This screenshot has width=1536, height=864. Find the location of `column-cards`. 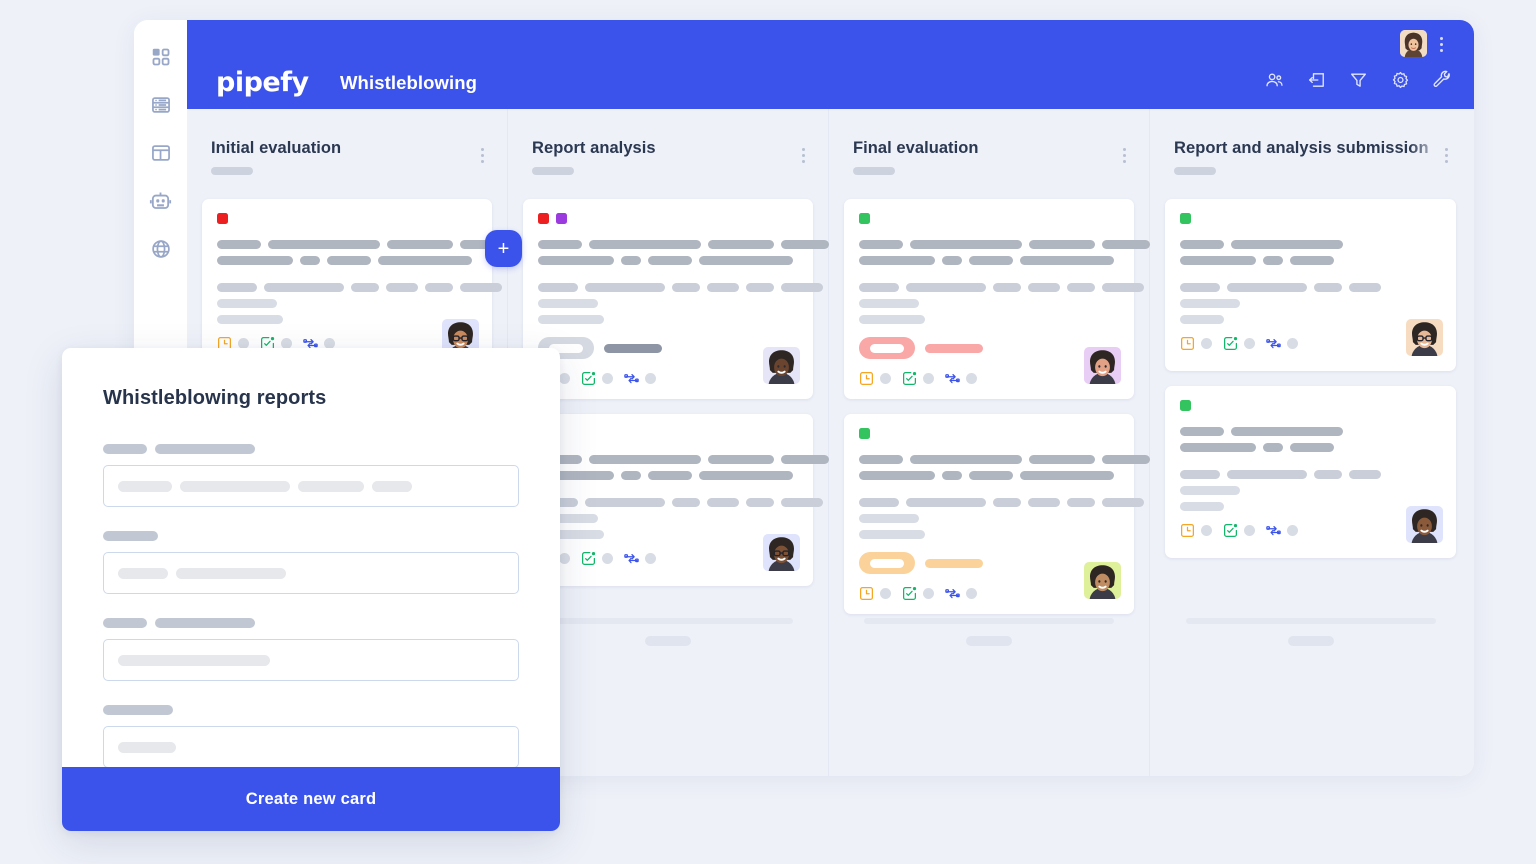

column-cards is located at coordinates (1310, 378).